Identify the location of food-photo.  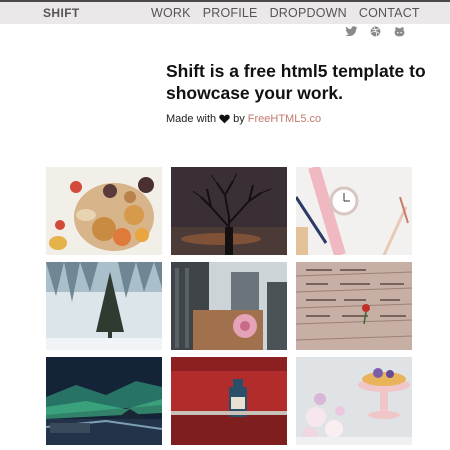
(104, 211).